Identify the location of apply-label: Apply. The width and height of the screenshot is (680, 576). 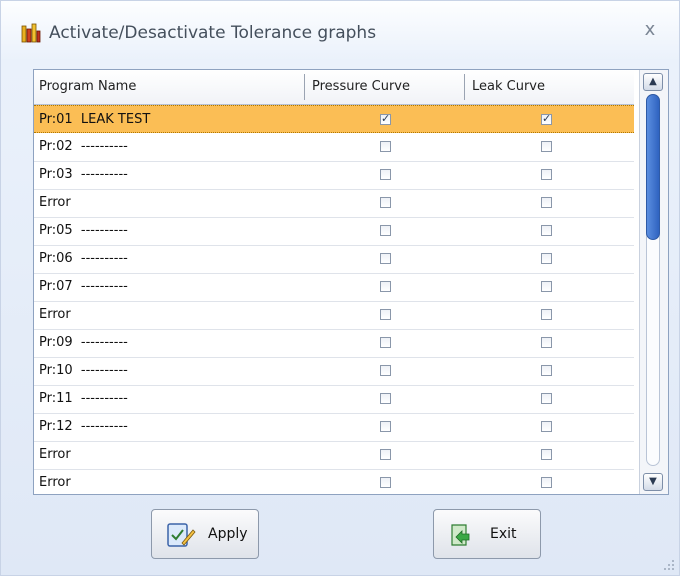
(228, 534).